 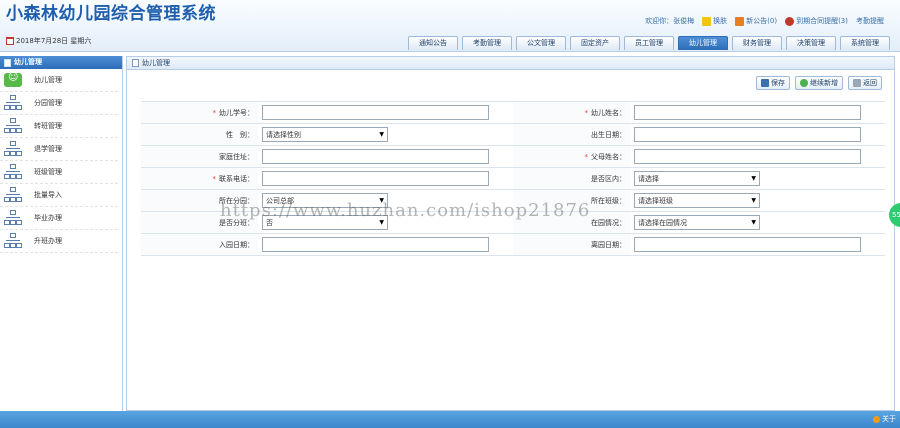 I want to click on save-icon, so click(x=765, y=83).